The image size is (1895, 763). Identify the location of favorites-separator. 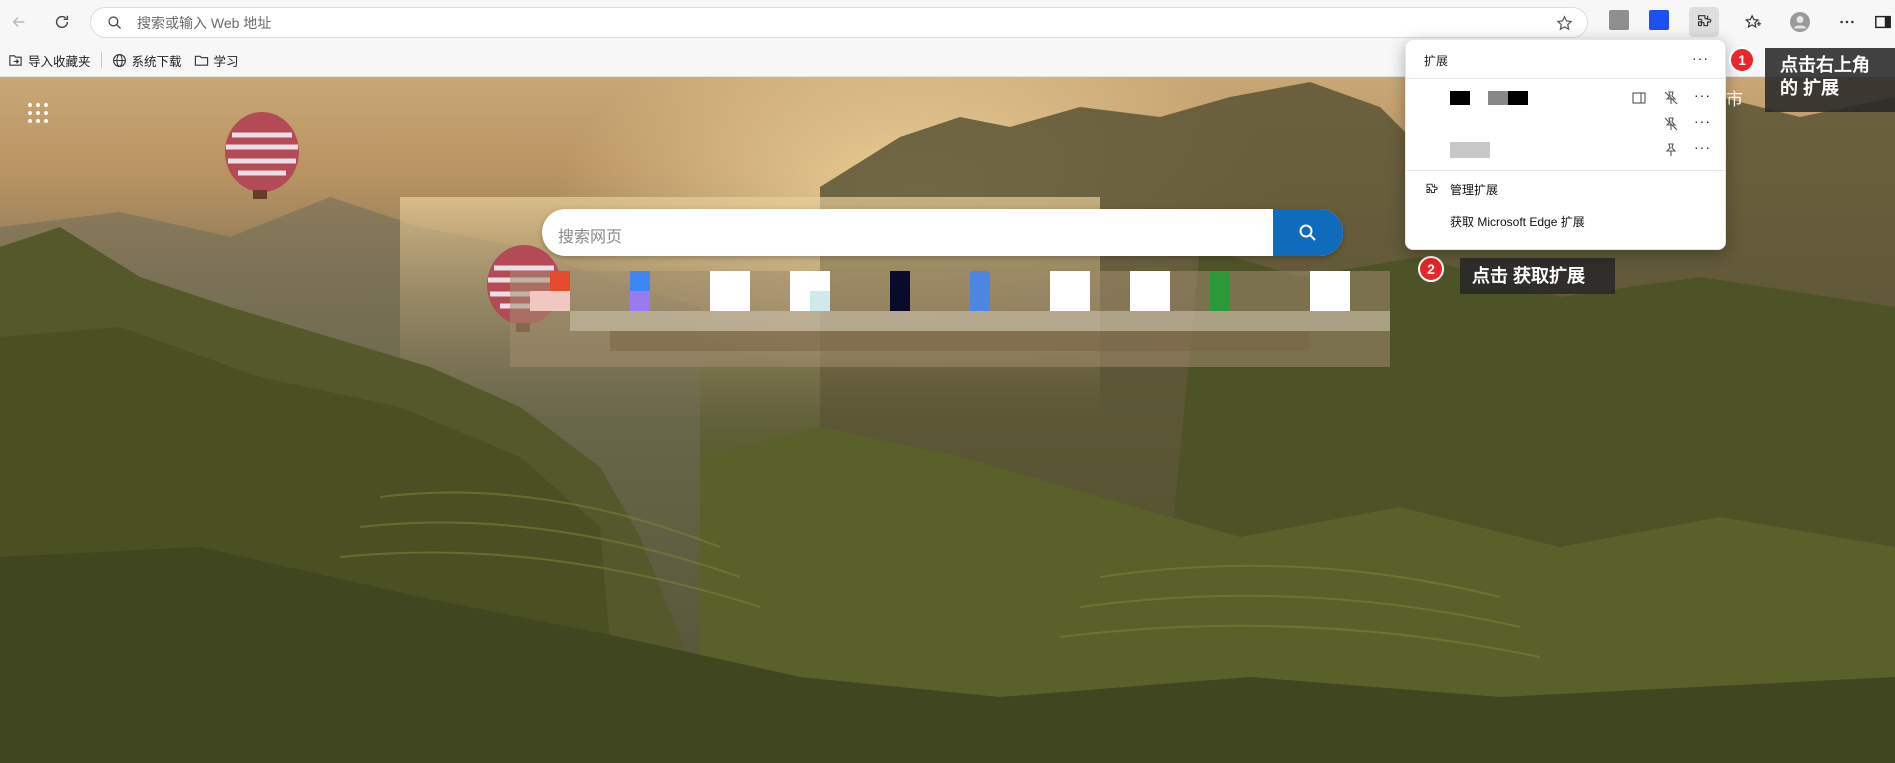
(101, 60).